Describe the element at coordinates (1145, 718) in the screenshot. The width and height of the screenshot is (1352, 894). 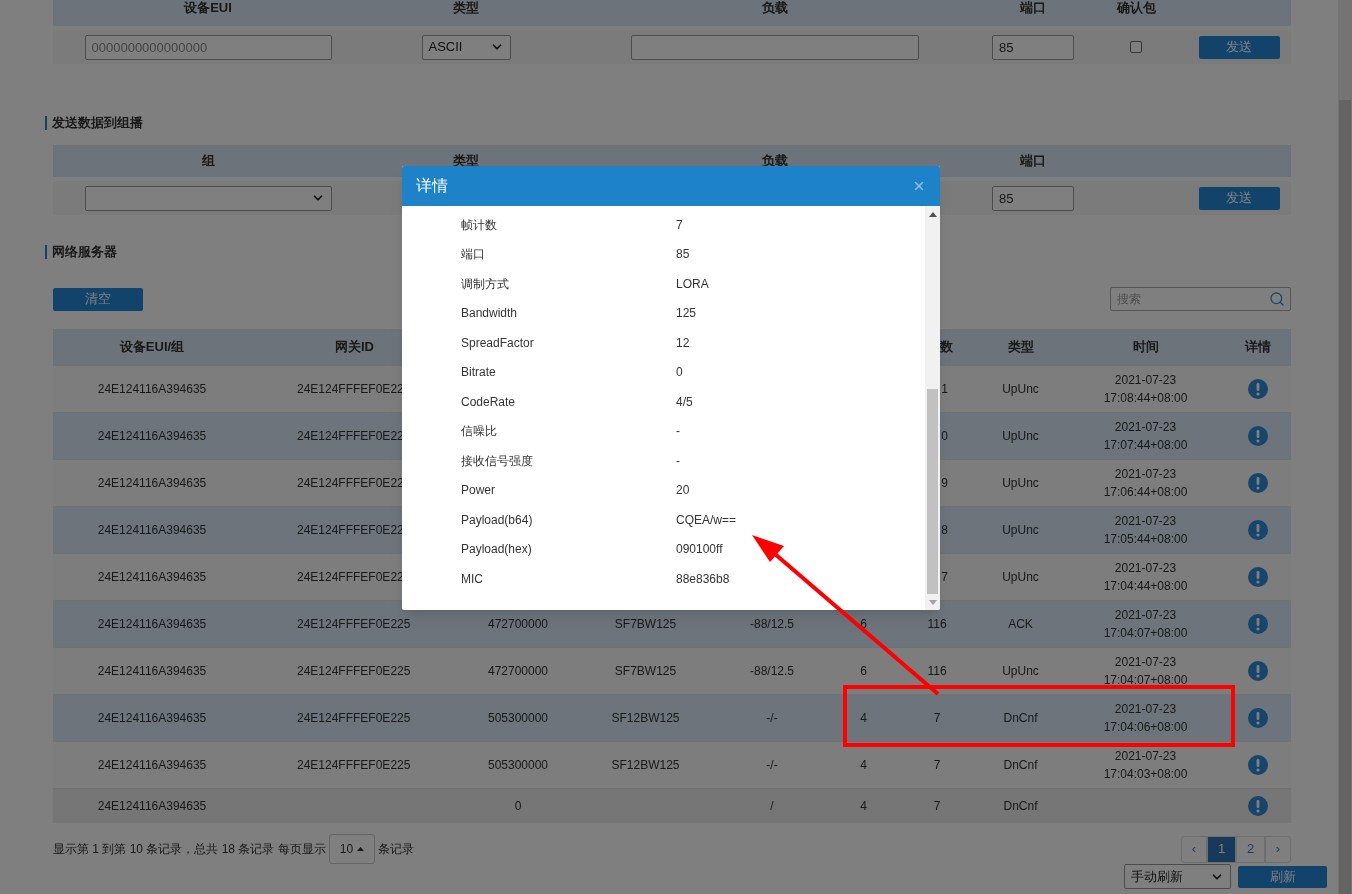
I see `table-cell-text: 2021-07-23 17:04:06+08:00` at that location.